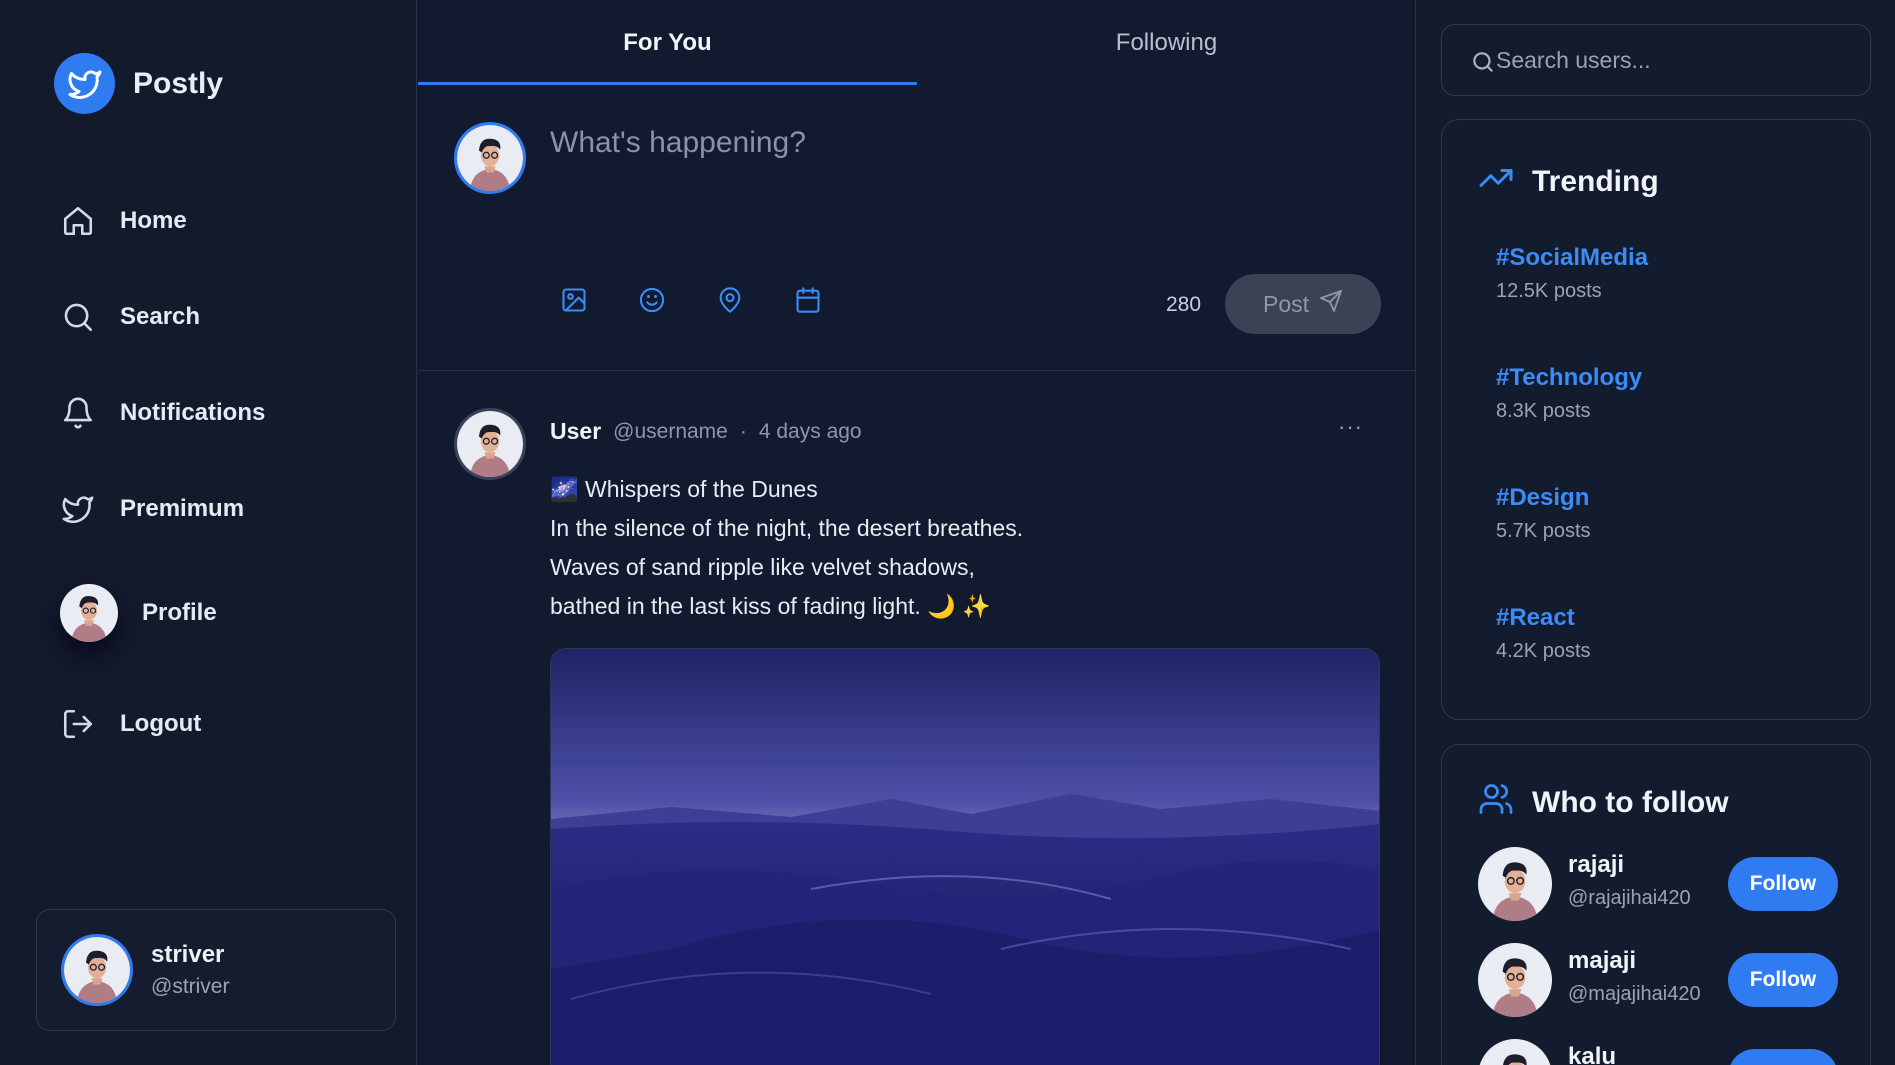 Image resolution: width=1895 pixels, height=1065 pixels. Describe the element at coordinates (78, 413) in the screenshot. I see `bell-icon` at that location.